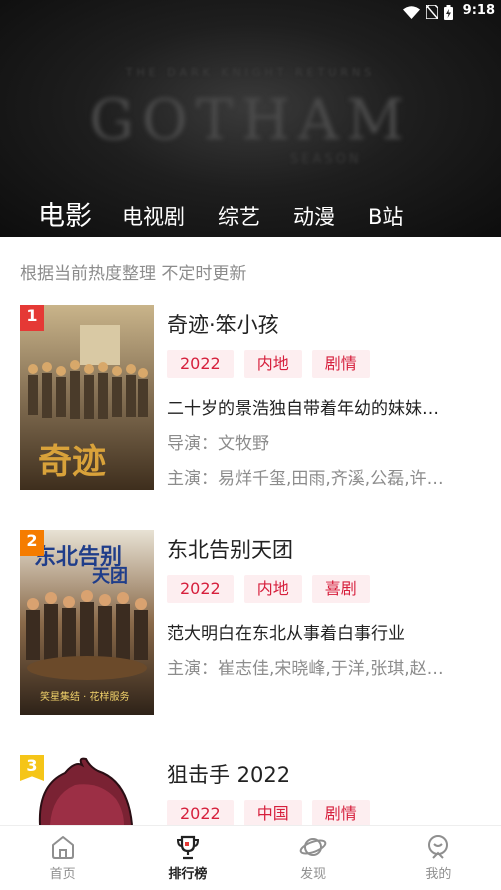 The width and height of the screenshot is (501, 890). I want to click on battery-icon, so click(448, 12).